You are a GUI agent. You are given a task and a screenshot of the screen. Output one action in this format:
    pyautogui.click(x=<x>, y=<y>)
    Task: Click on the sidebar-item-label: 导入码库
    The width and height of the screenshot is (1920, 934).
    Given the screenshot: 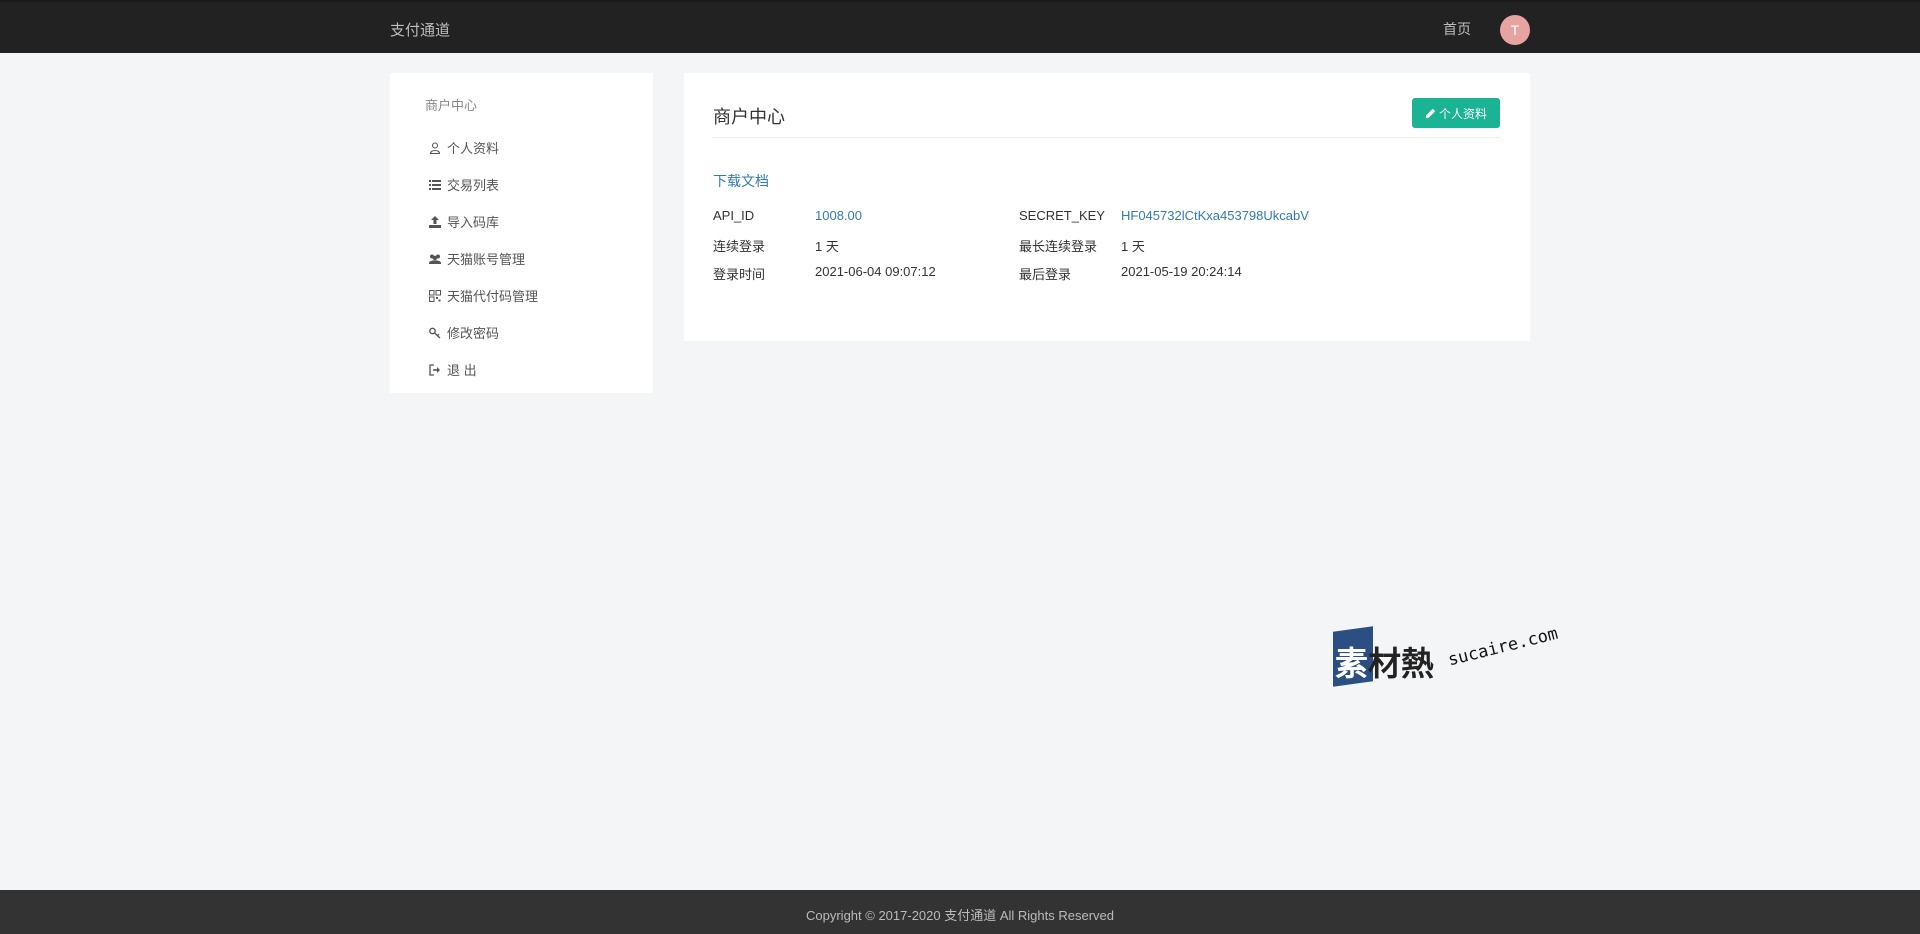 What is the action you would take?
    pyautogui.click(x=473, y=222)
    